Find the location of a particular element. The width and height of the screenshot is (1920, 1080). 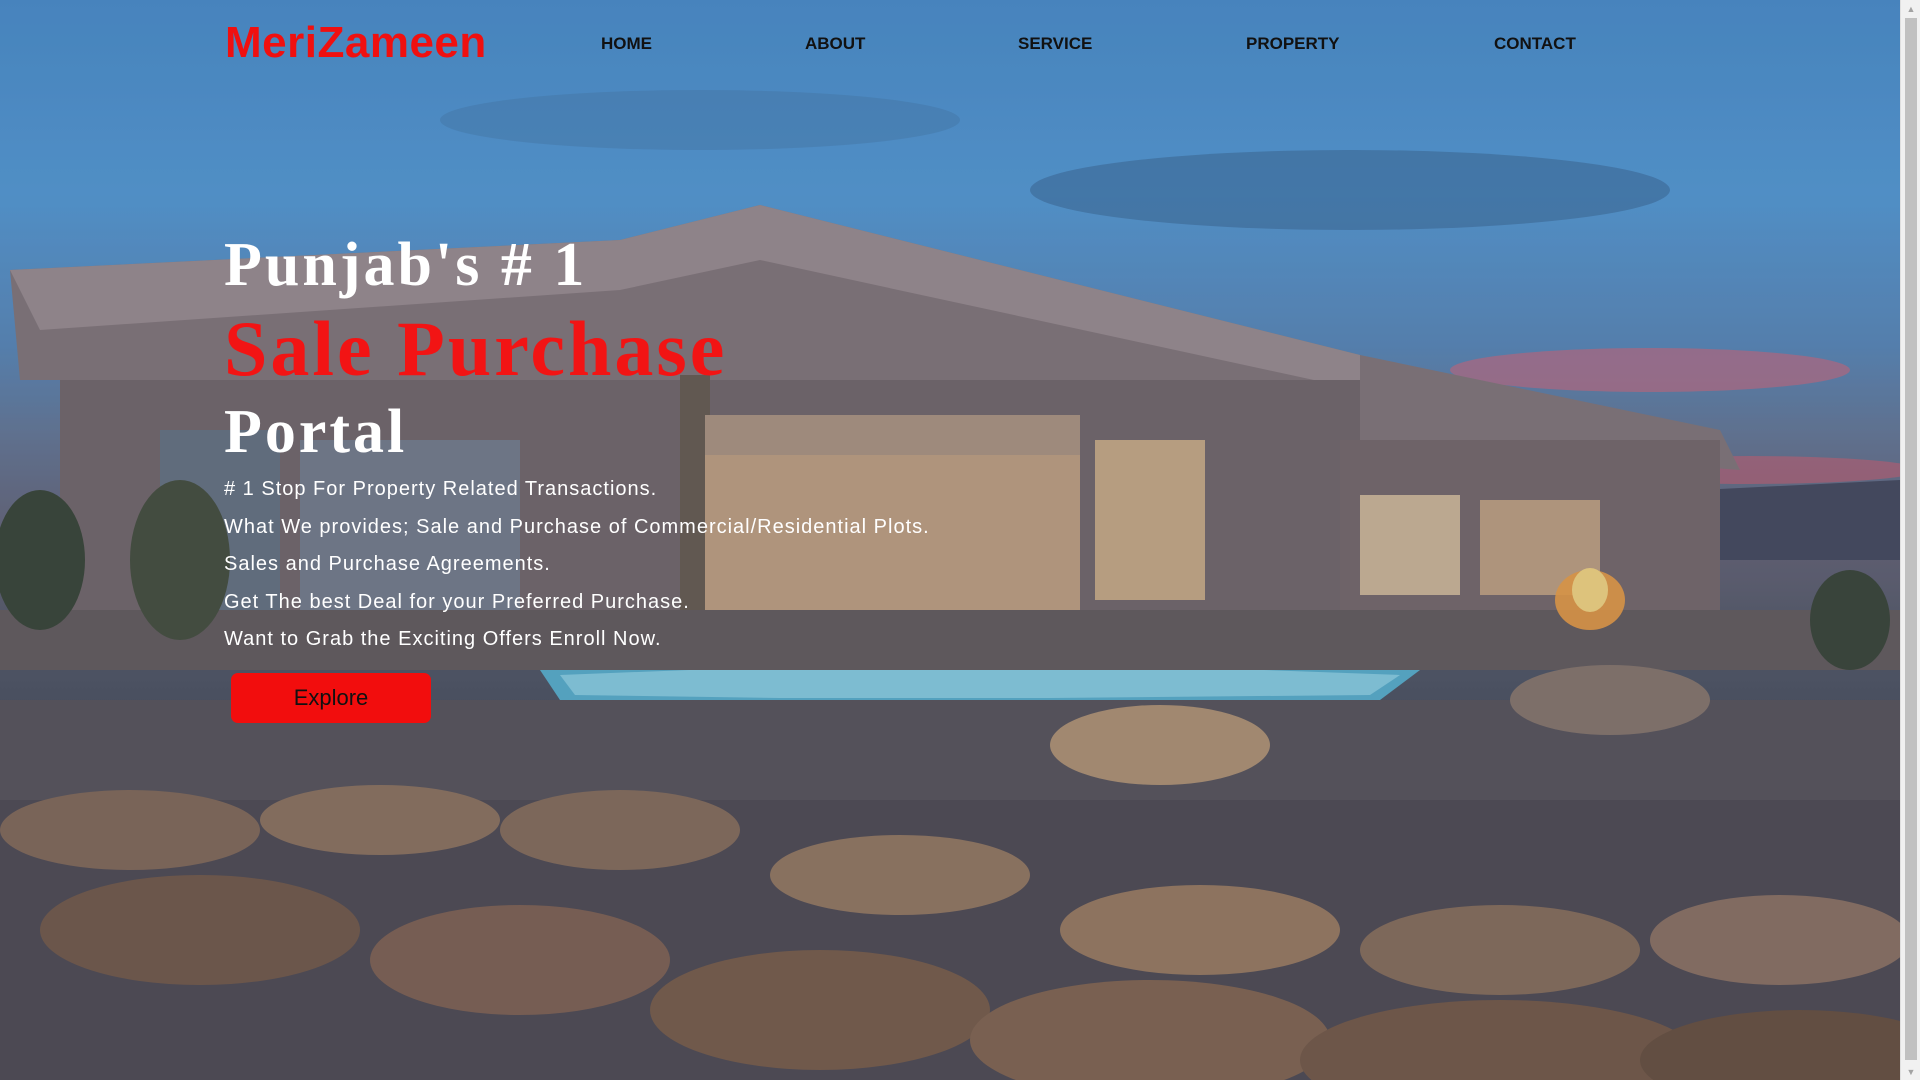

hero-feature-item: Sales and Purchase Agreements. is located at coordinates (387, 564).